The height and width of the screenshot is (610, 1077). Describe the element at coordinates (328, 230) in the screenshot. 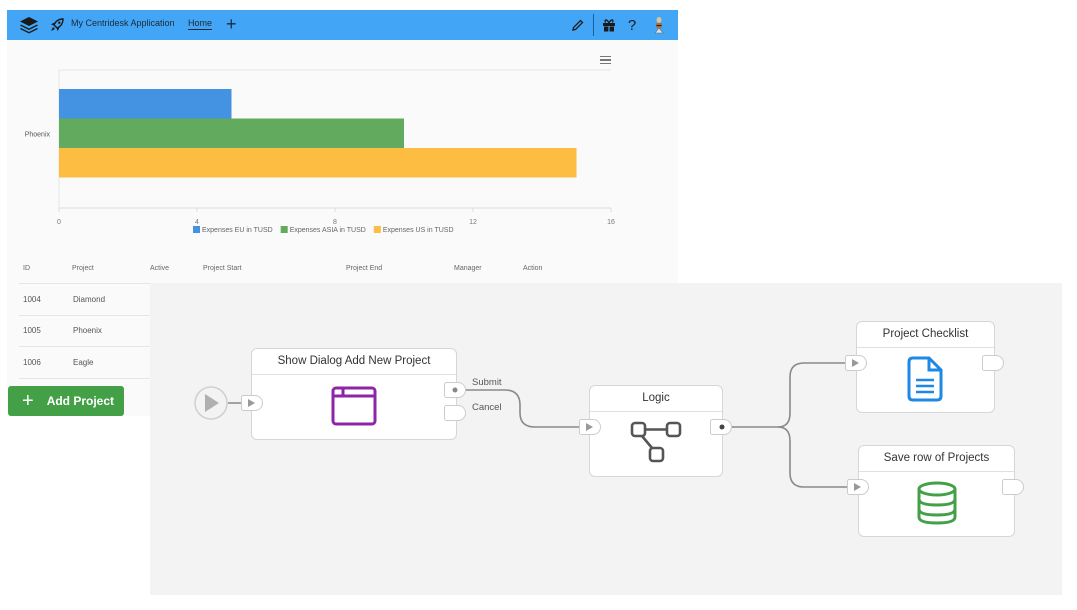

I see `legend-label: Expenses ASIA in TUSD` at that location.